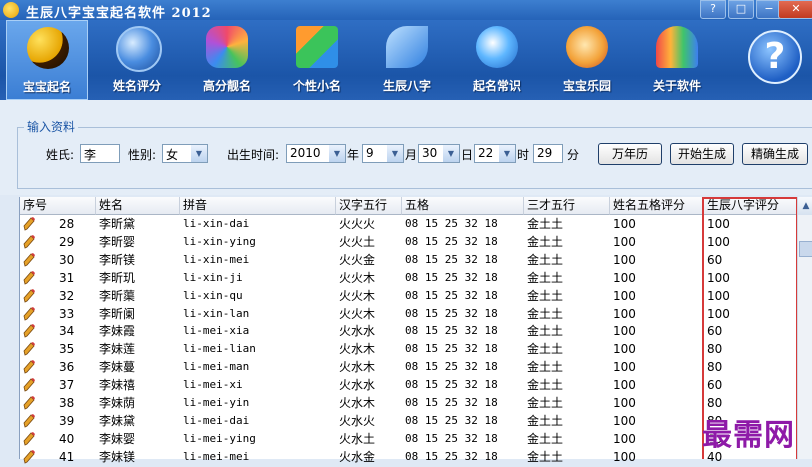  What do you see at coordinates (523, 155) in the screenshot?
I see `hour-unit: 时` at bounding box center [523, 155].